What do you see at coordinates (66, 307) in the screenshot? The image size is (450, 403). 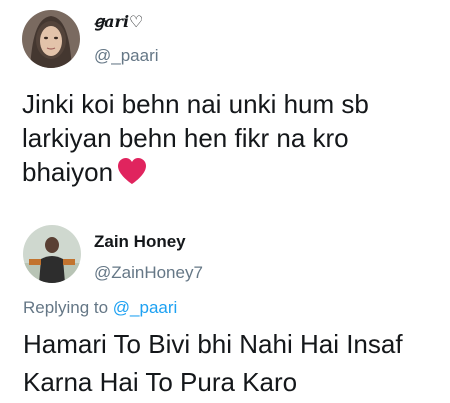 I see `replying-to-label: Replying to` at bounding box center [66, 307].